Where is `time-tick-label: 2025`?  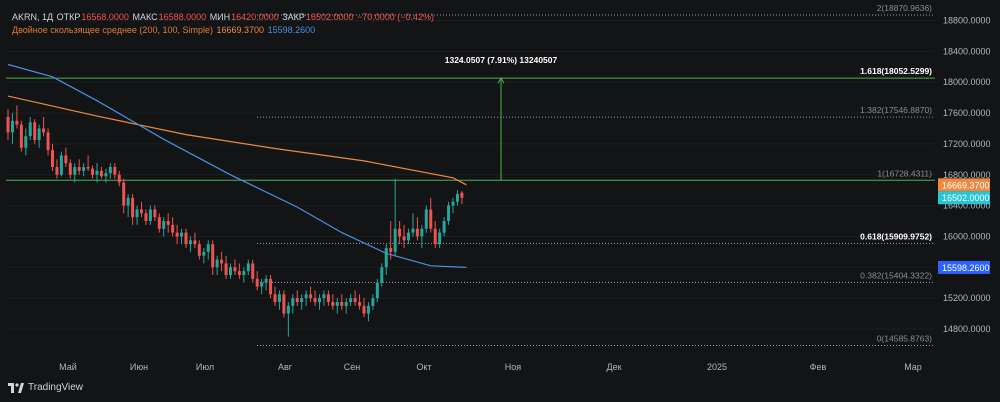 time-tick-label: 2025 is located at coordinates (717, 367).